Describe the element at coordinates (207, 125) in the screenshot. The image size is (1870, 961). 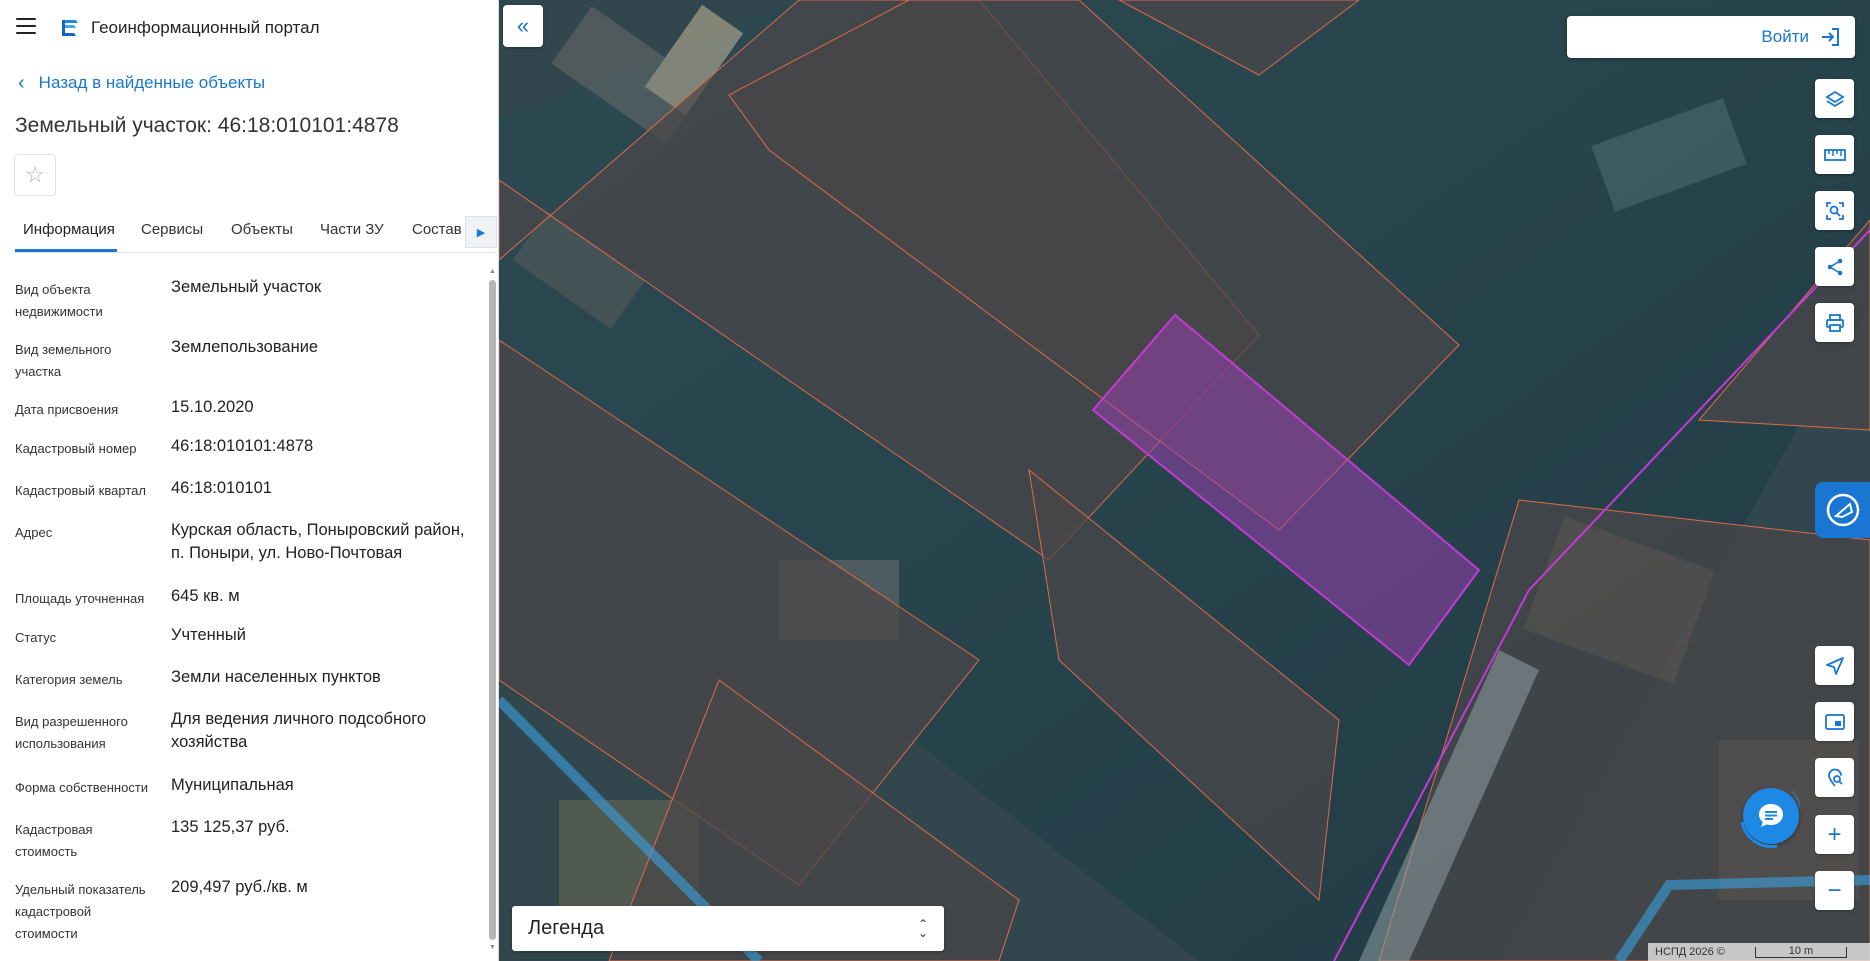
I see `object-title: Земельный участок: 46:18:010101:4878` at that location.